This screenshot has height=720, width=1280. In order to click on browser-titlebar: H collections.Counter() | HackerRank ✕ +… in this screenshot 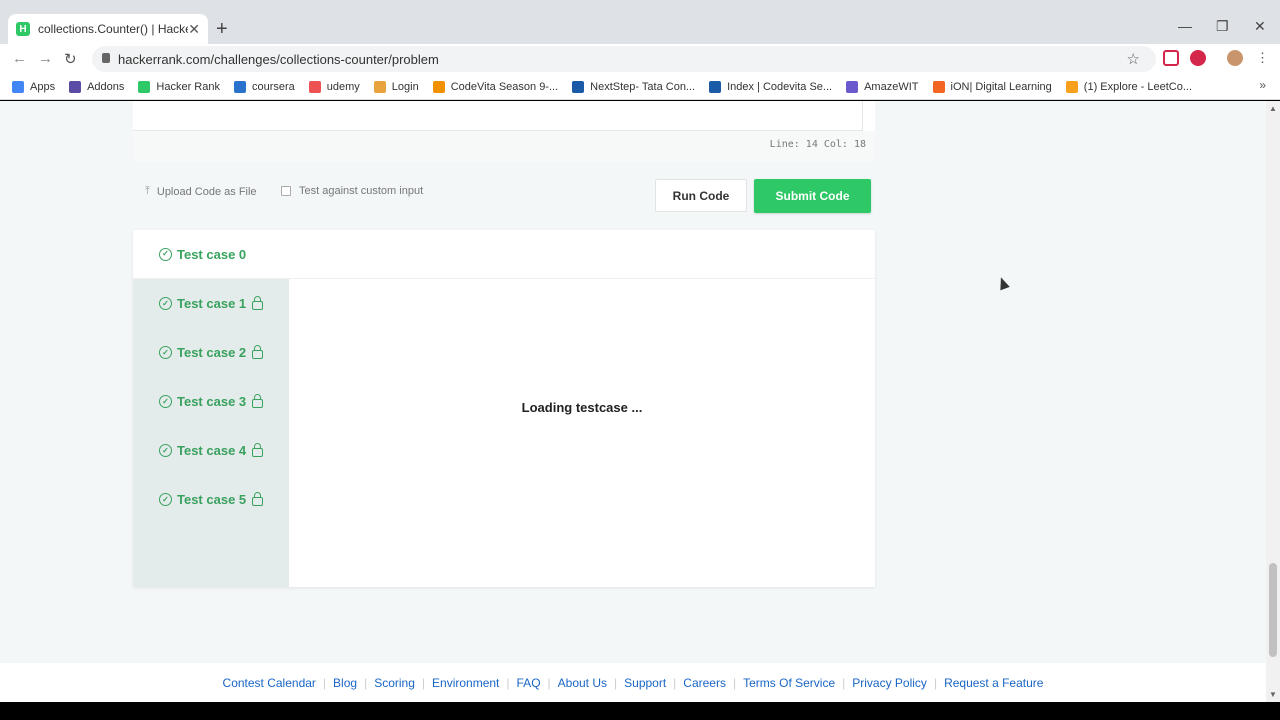, I will do `click(640, 22)`.